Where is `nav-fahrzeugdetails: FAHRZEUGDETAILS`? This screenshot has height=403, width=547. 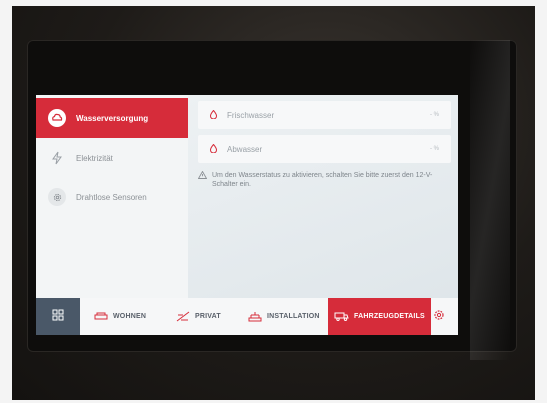
nav-fahrzeugdetails: FAHRZEUGDETAILS is located at coordinates (379, 316).